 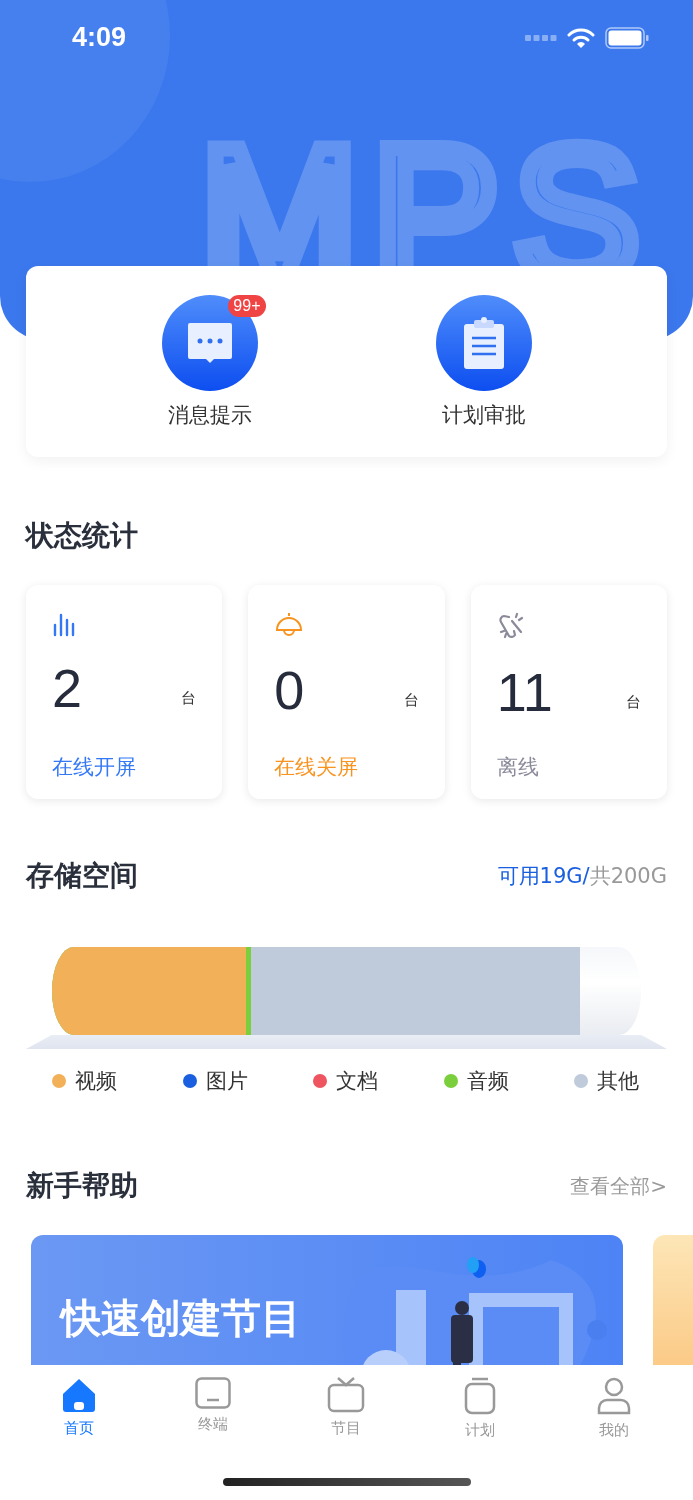 What do you see at coordinates (618, 1081) in the screenshot?
I see `legend-label: 其他` at bounding box center [618, 1081].